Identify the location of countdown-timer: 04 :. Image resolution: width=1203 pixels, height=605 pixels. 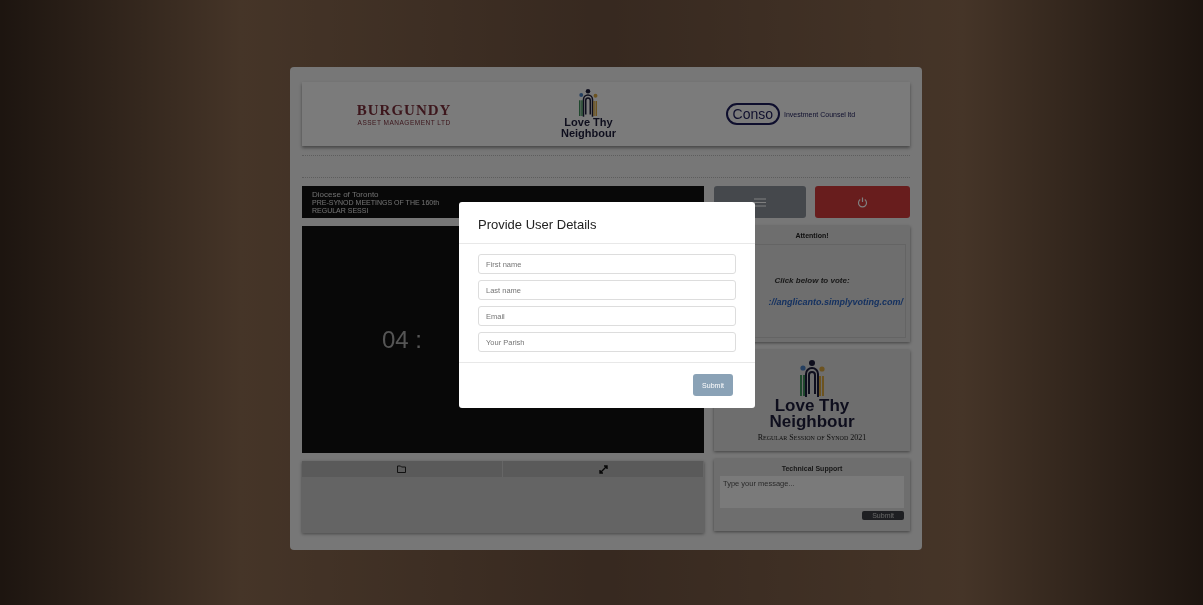
(402, 339).